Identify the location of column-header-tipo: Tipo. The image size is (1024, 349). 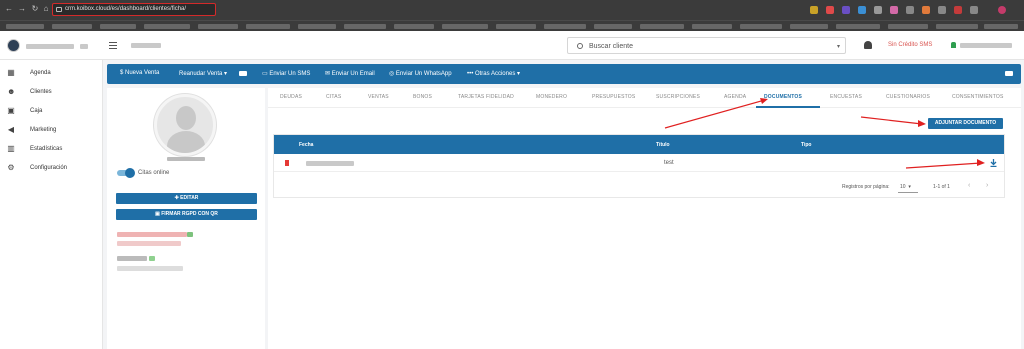
(806, 145).